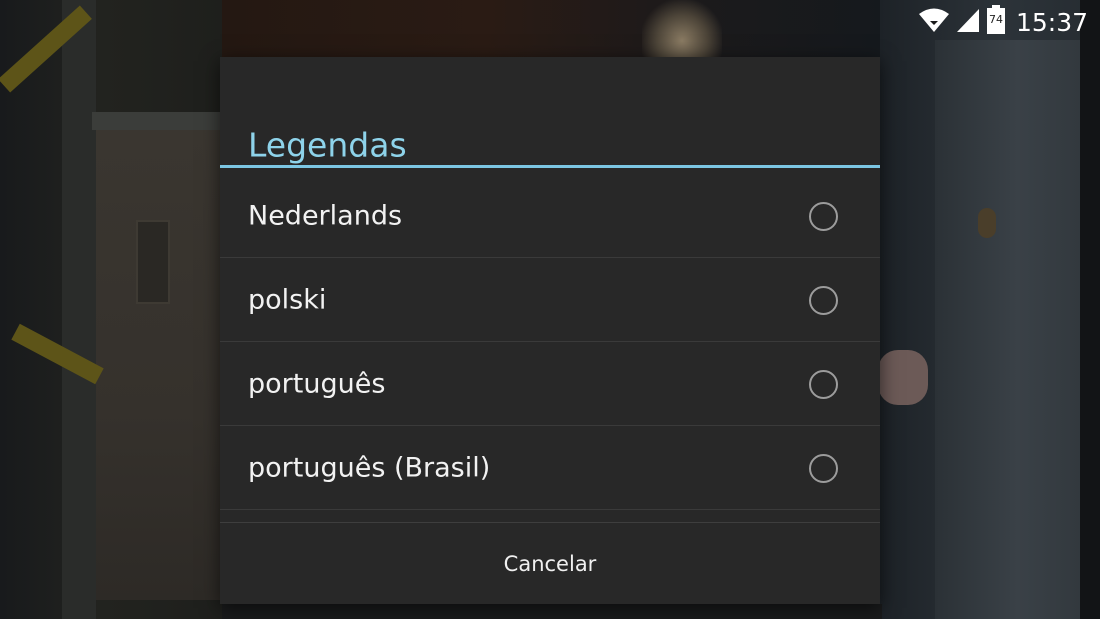  Describe the element at coordinates (552, 29) in the screenshot. I see `bg-wall-top` at that location.